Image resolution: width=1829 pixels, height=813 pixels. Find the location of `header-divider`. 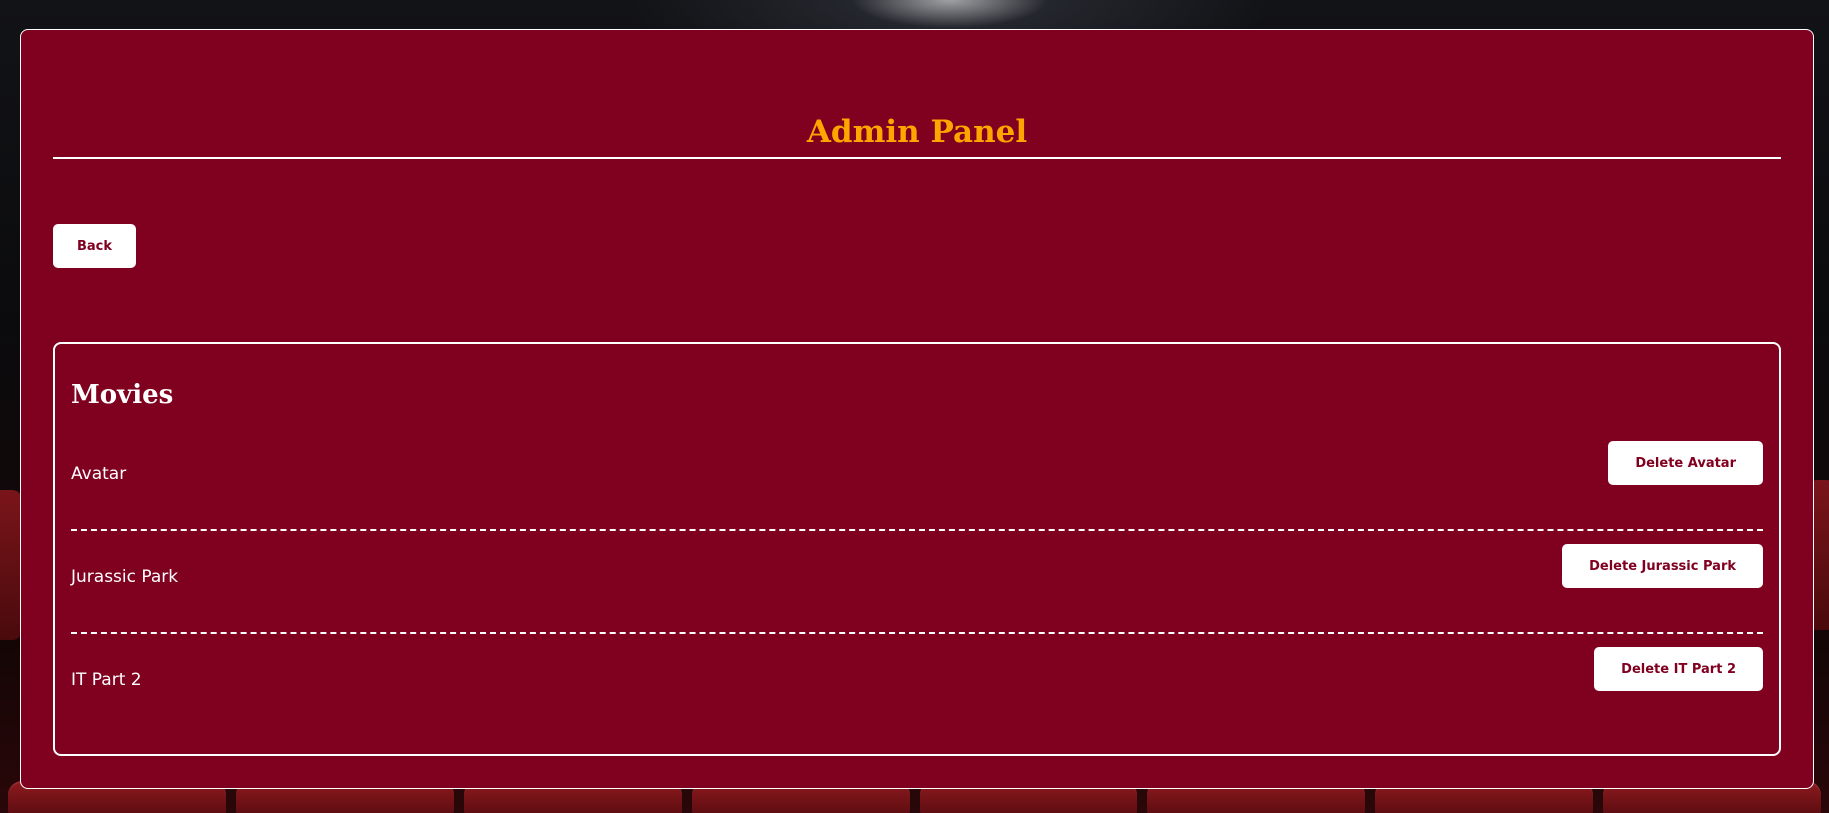

header-divider is located at coordinates (917, 158).